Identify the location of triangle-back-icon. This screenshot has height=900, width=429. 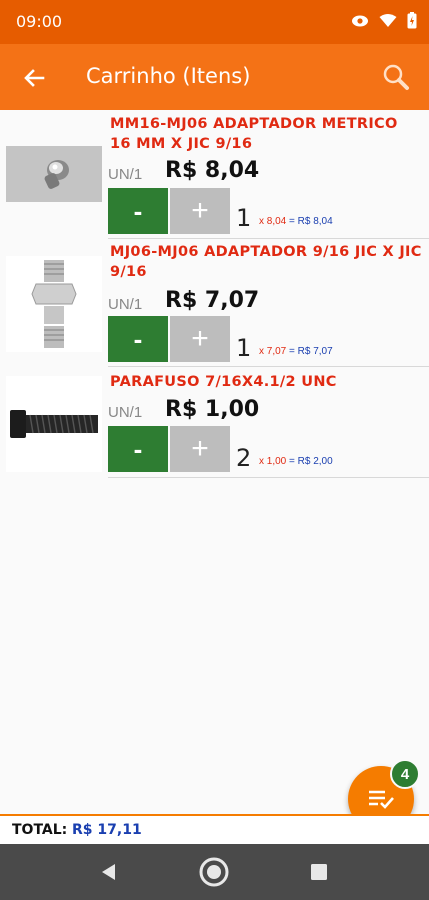
(108, 872).